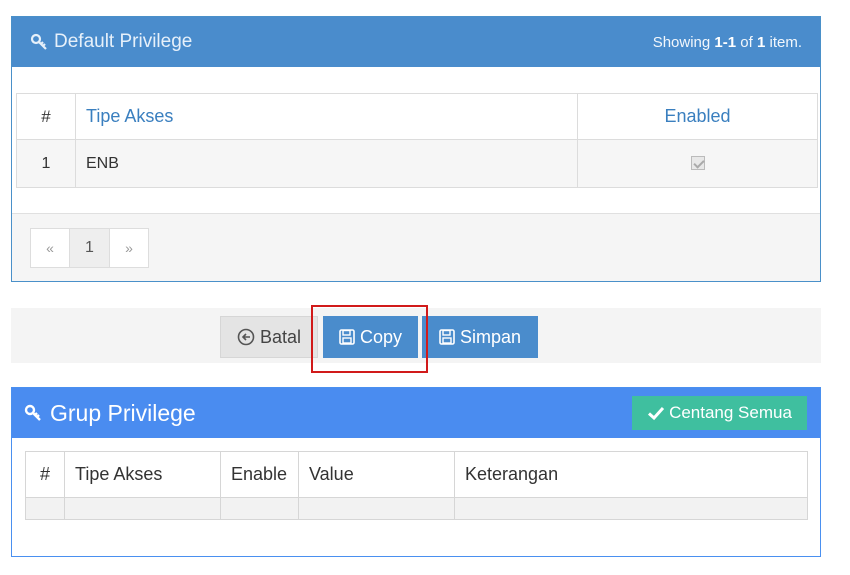 This screenshot has height=575, width=850. I want to click on row-num: 1, so click(46, 163).